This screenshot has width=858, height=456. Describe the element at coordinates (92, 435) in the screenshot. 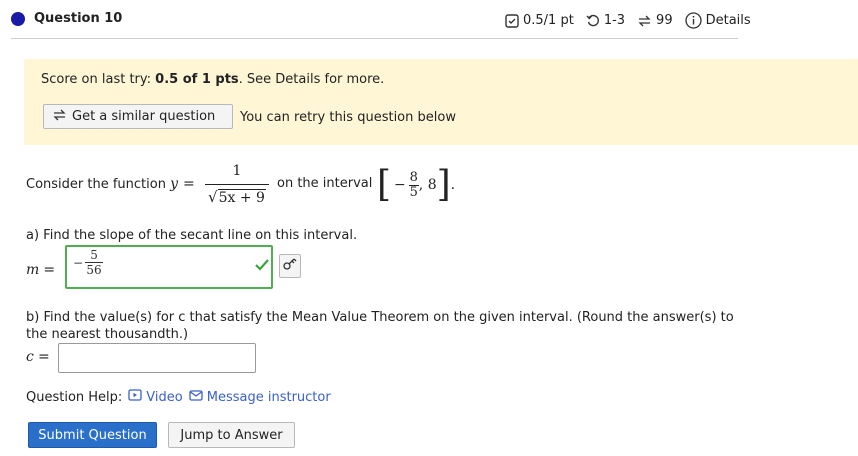

I see `submit-question-button: Submit Question` at that location.